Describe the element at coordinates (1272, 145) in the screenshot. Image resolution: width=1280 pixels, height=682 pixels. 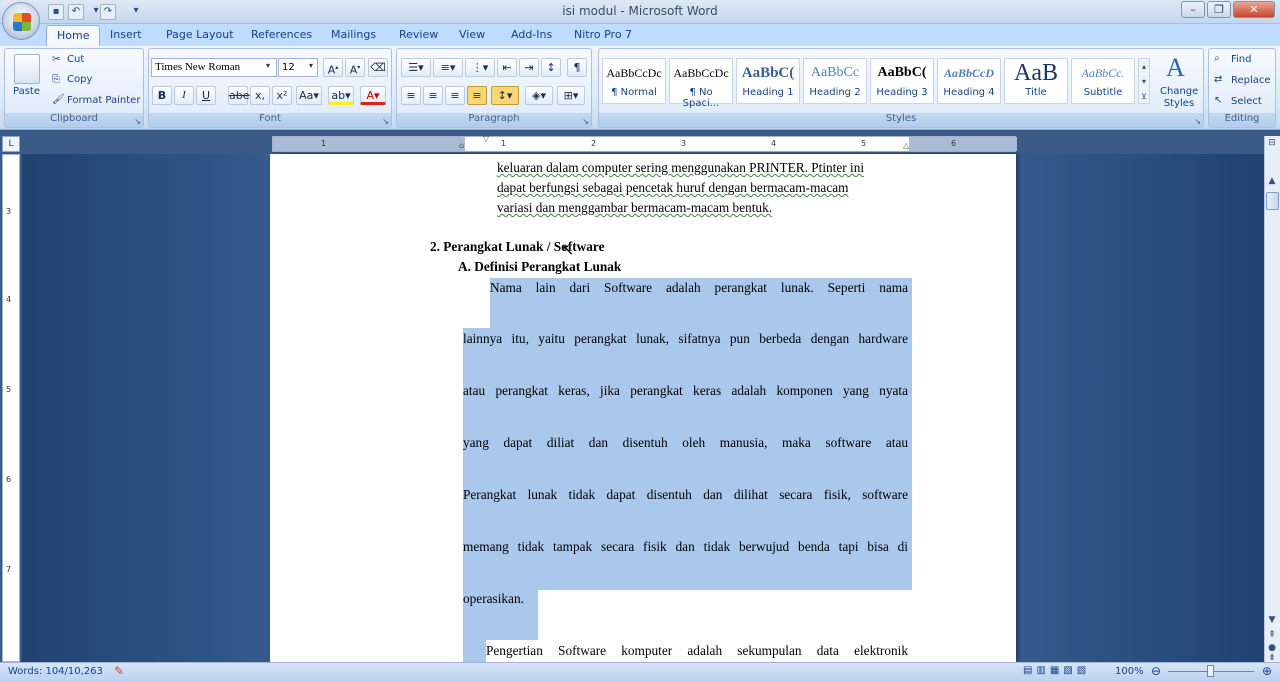
I see `ruler-toggle-icon: ⊟` at that location.